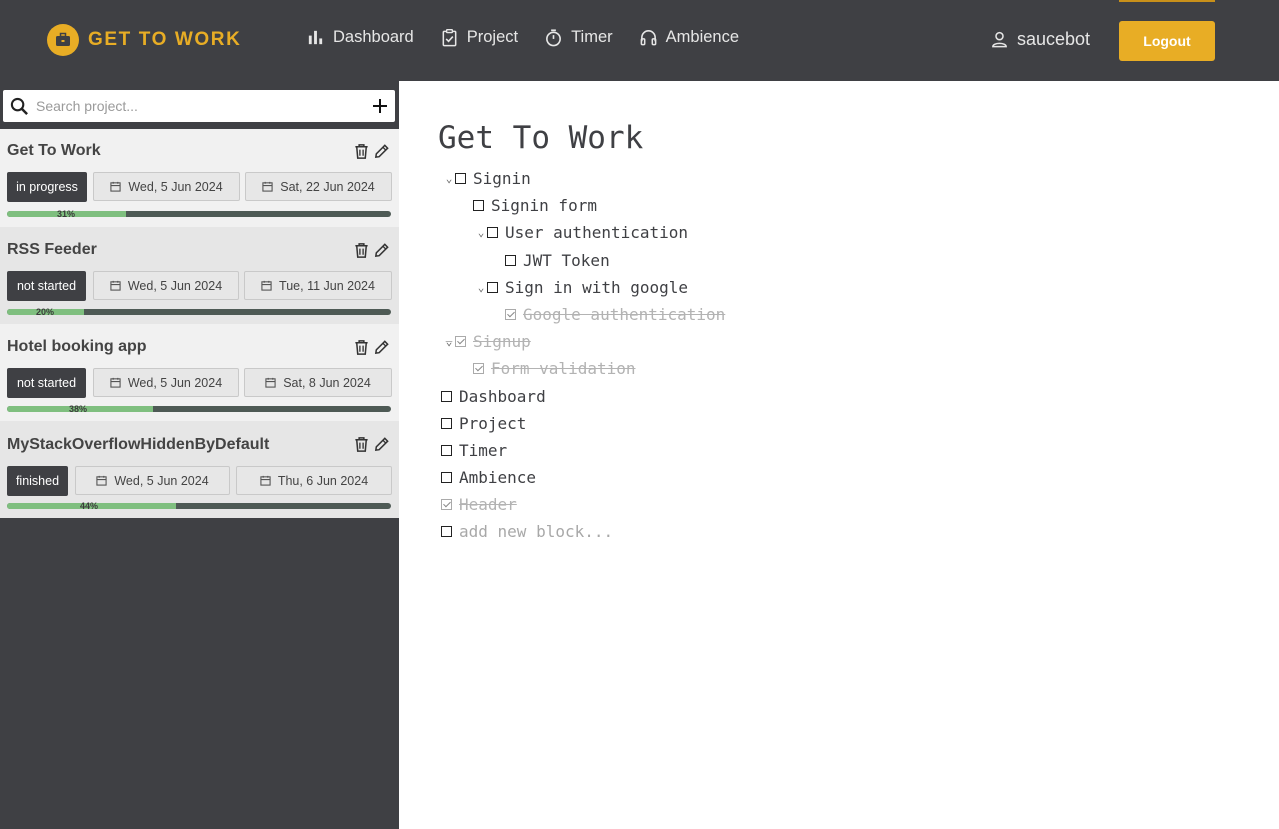 This screenshot has height=829, width=1279. I want to click on end-date: Thu, 6 Jun 2024, so click(323, 480).